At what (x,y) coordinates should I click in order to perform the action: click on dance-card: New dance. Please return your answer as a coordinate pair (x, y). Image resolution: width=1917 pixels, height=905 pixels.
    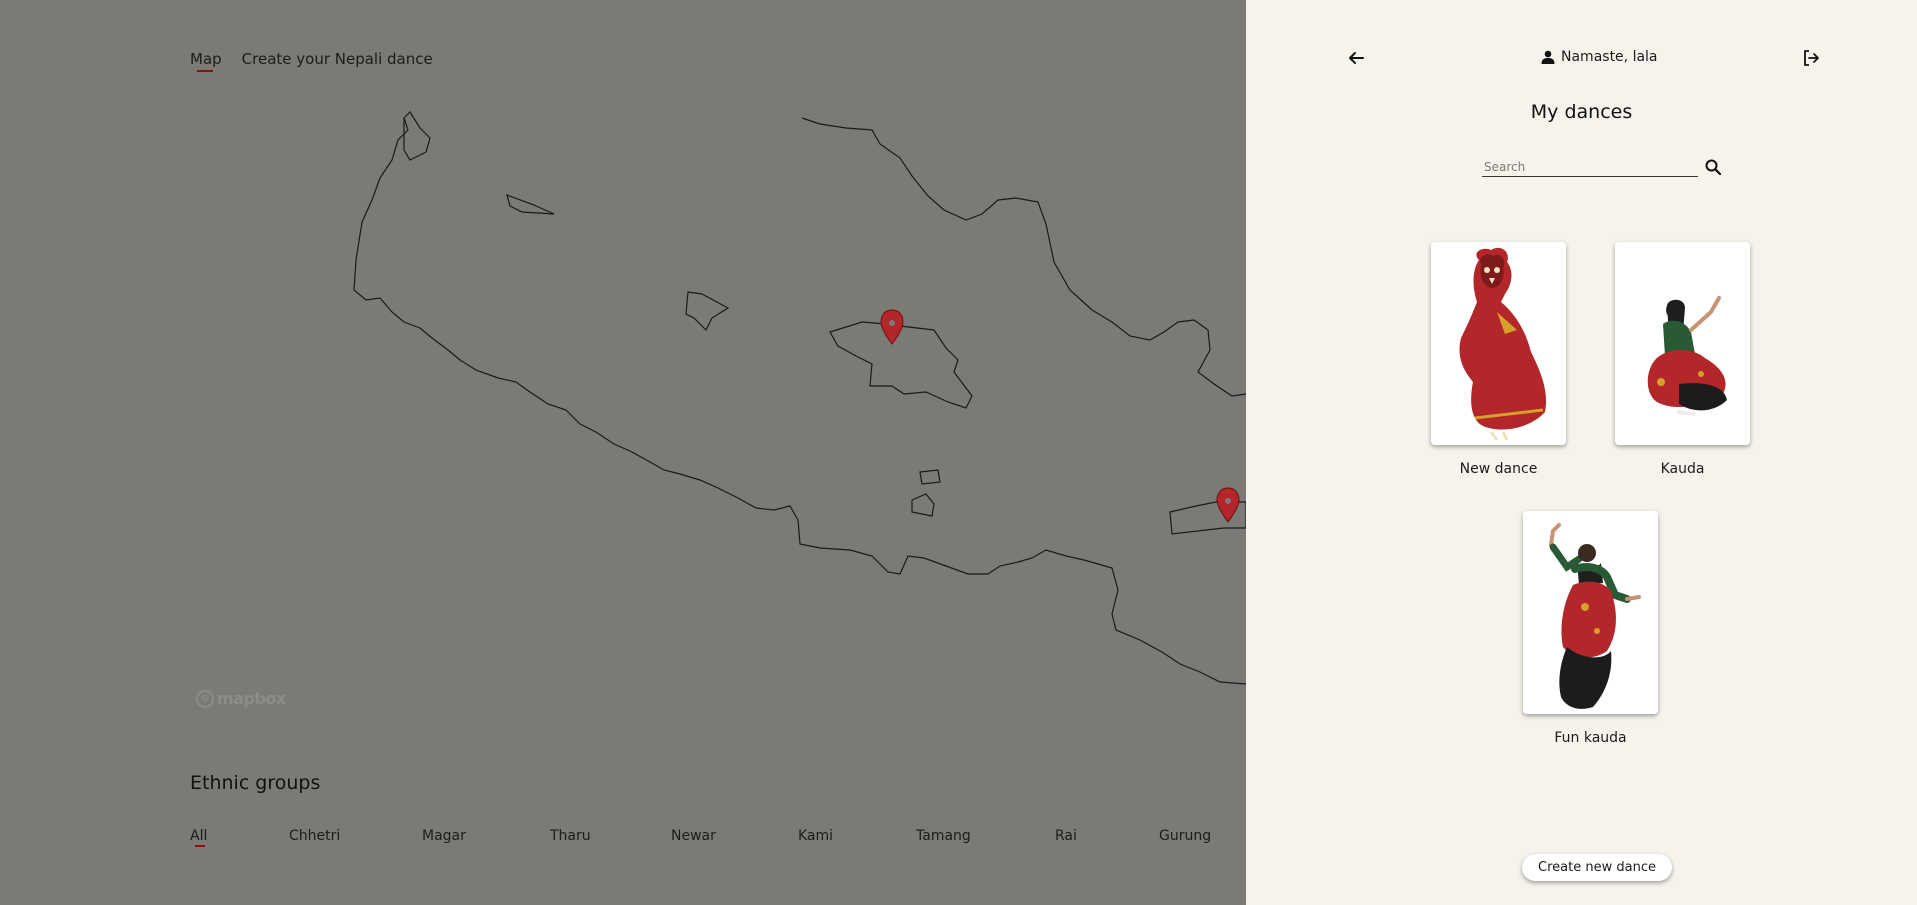
    Looking at the image, I should click on (1498, 359).